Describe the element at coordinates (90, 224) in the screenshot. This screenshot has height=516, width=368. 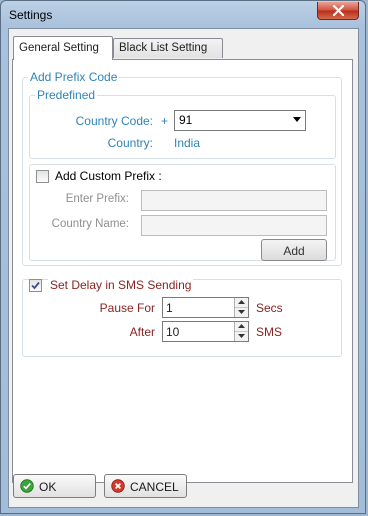
I see `country-name-label: Country Name:` at that location.